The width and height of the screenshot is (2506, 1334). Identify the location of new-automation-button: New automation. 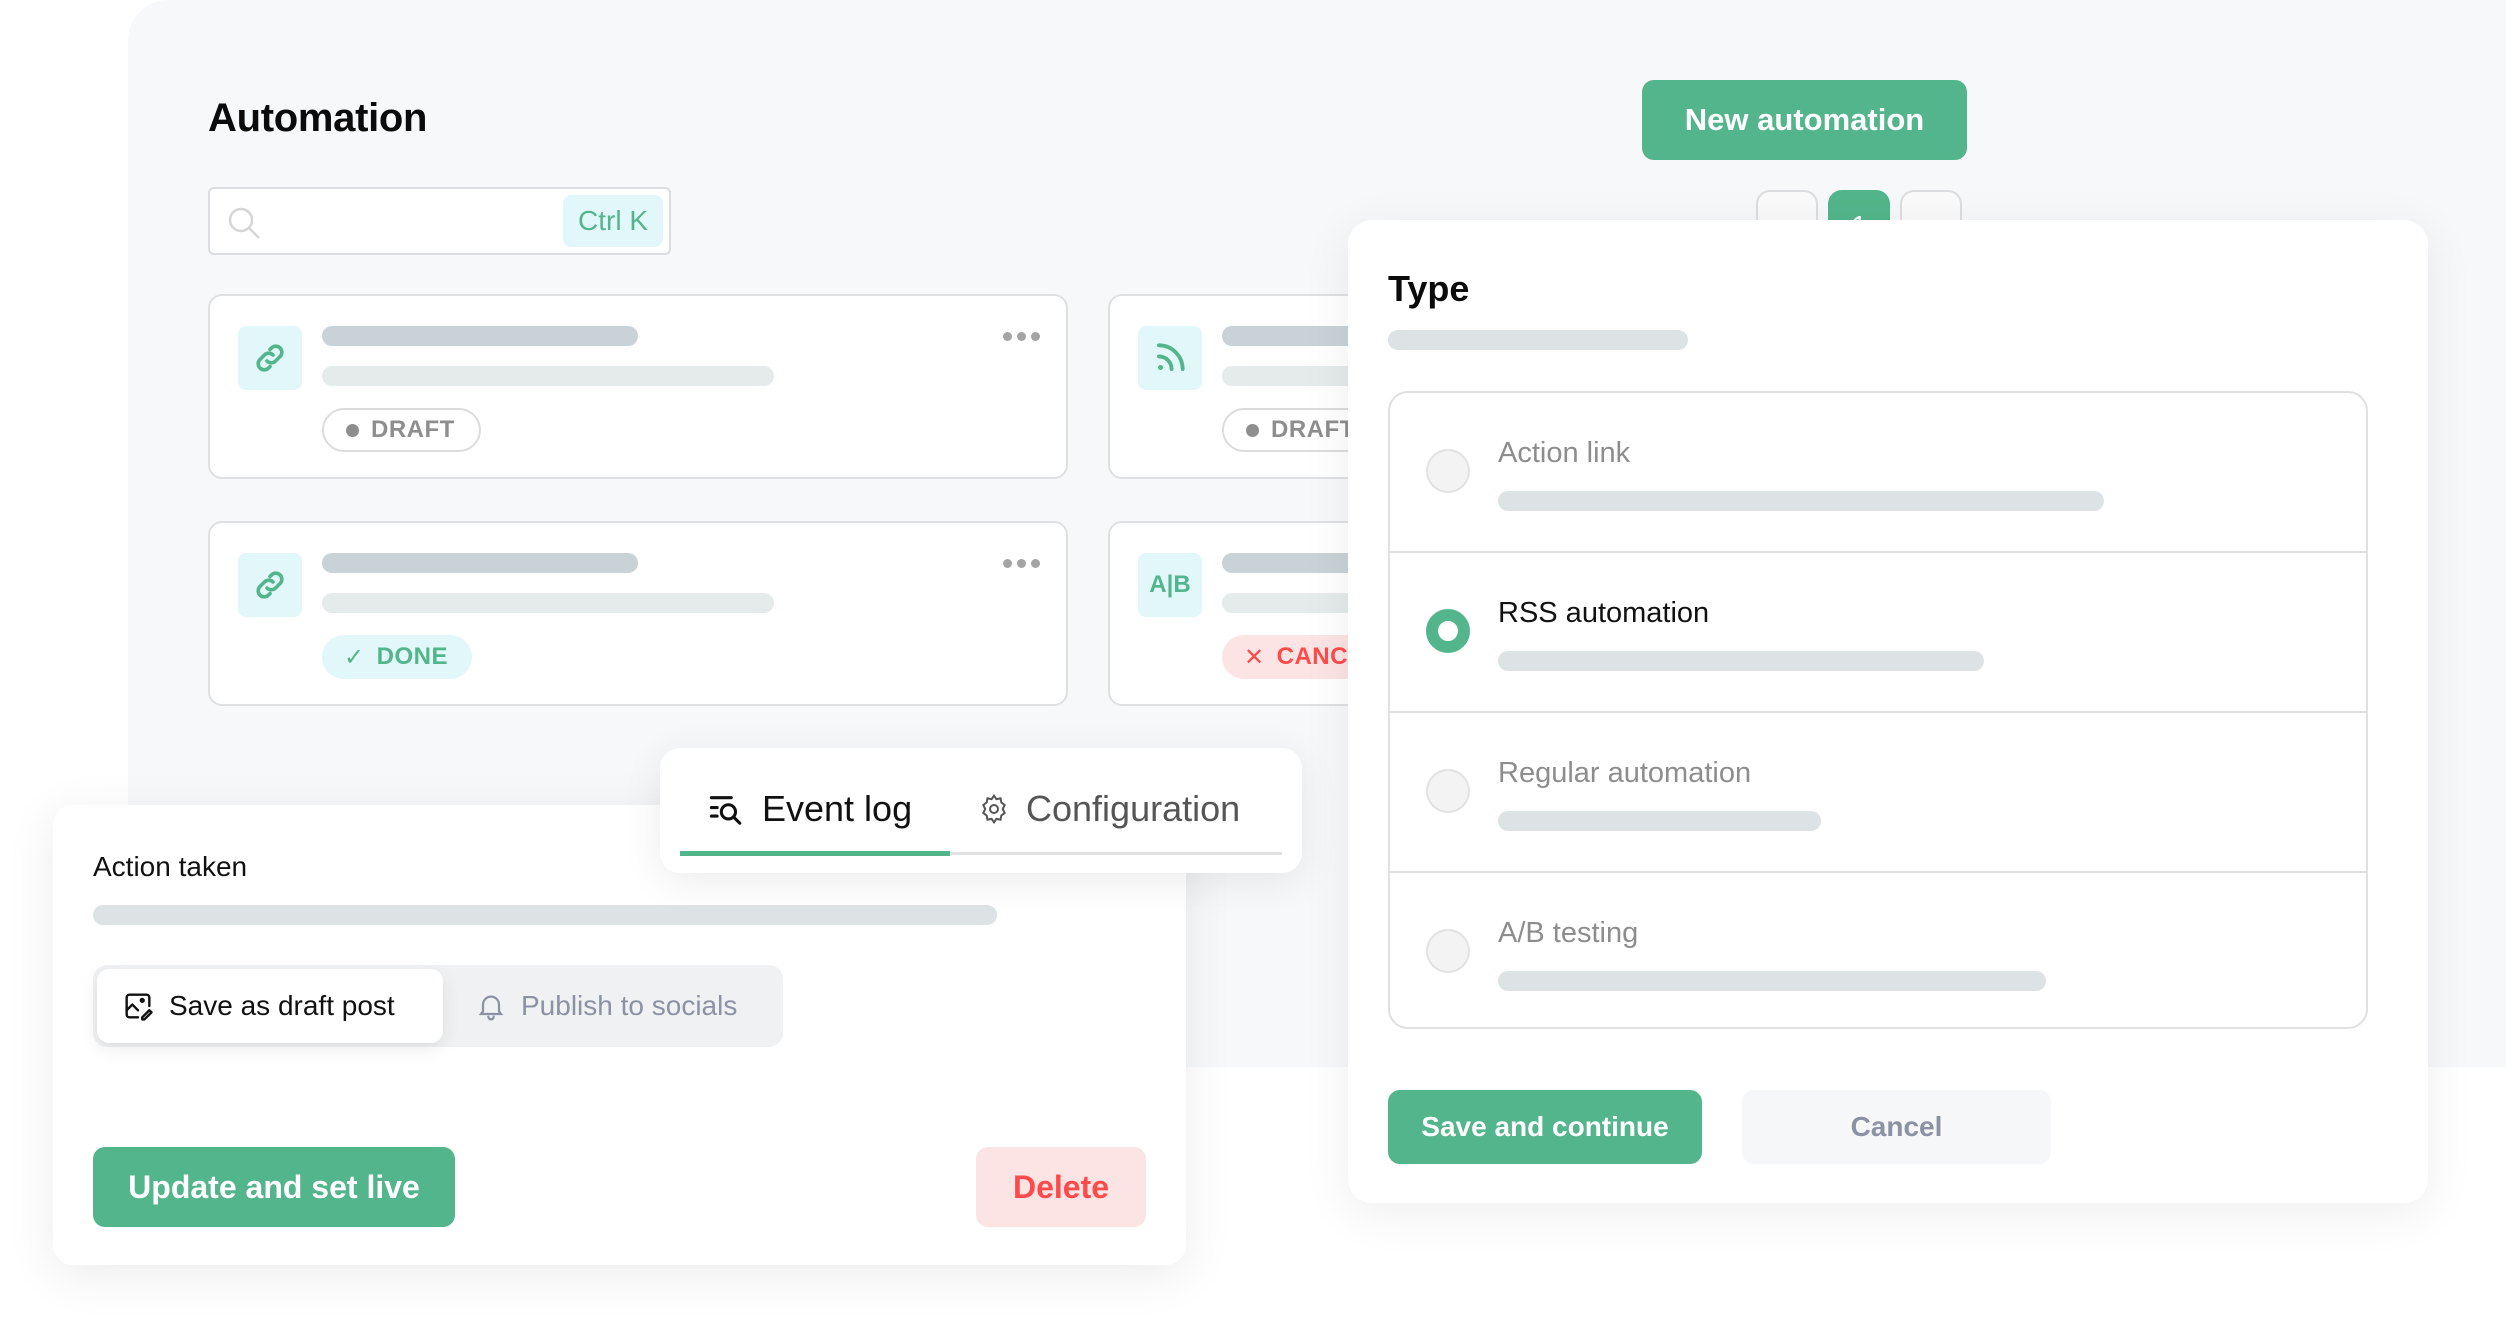
(1804, 120).